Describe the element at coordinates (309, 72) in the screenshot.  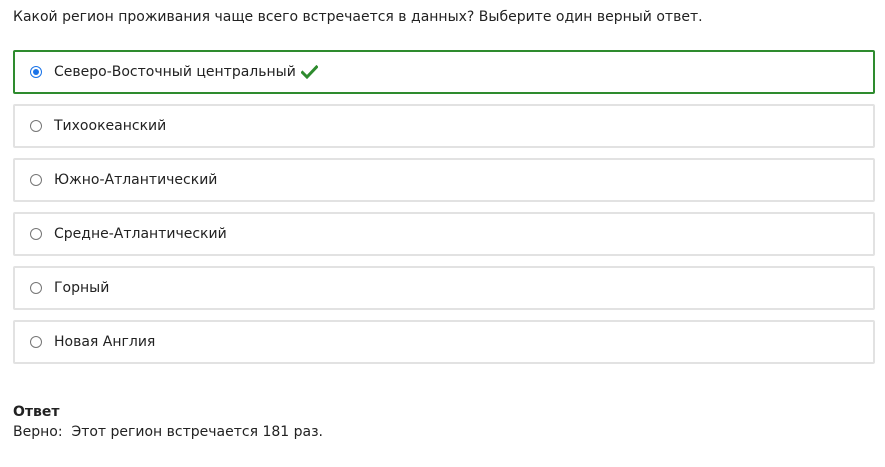
I see `check-icon` at that location.